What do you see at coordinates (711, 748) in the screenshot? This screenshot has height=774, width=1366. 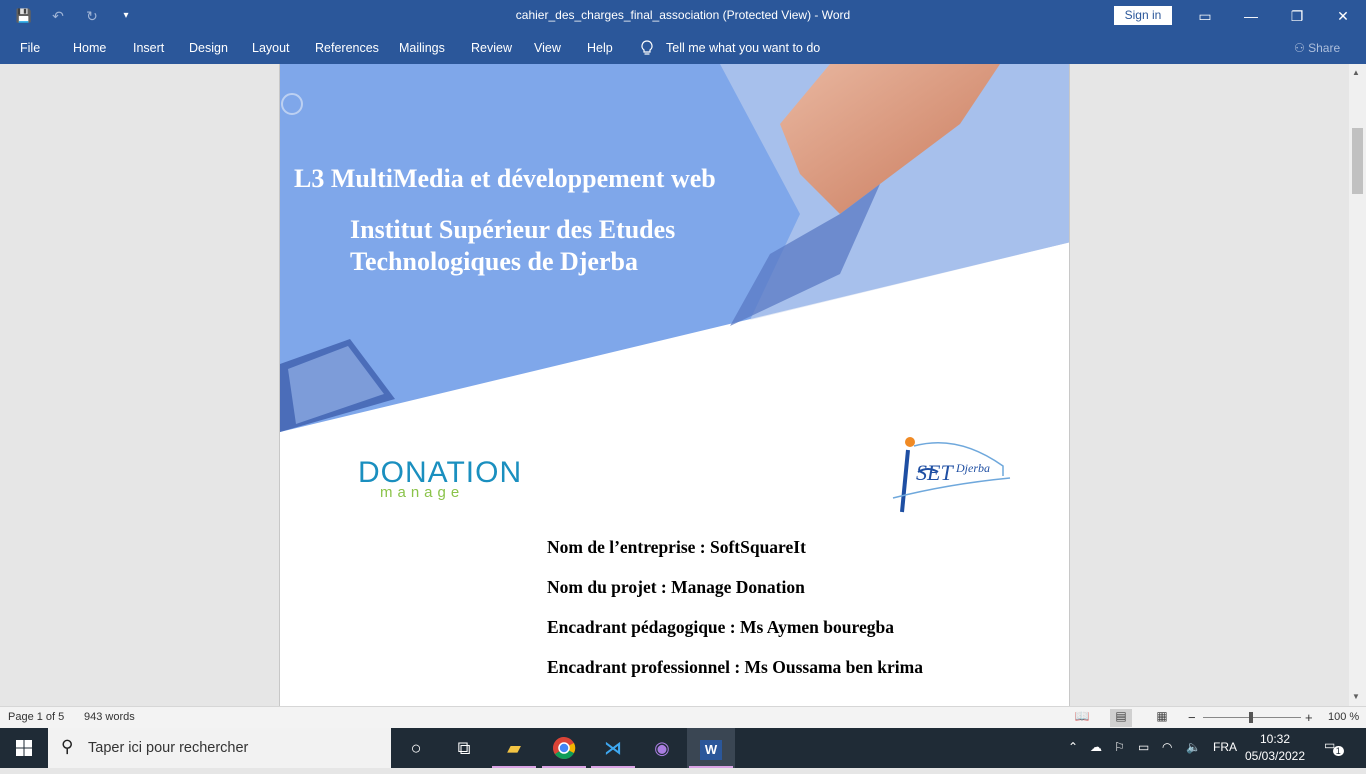 I see `word-taskbar-icon: W` at bounding box center [711, 748].